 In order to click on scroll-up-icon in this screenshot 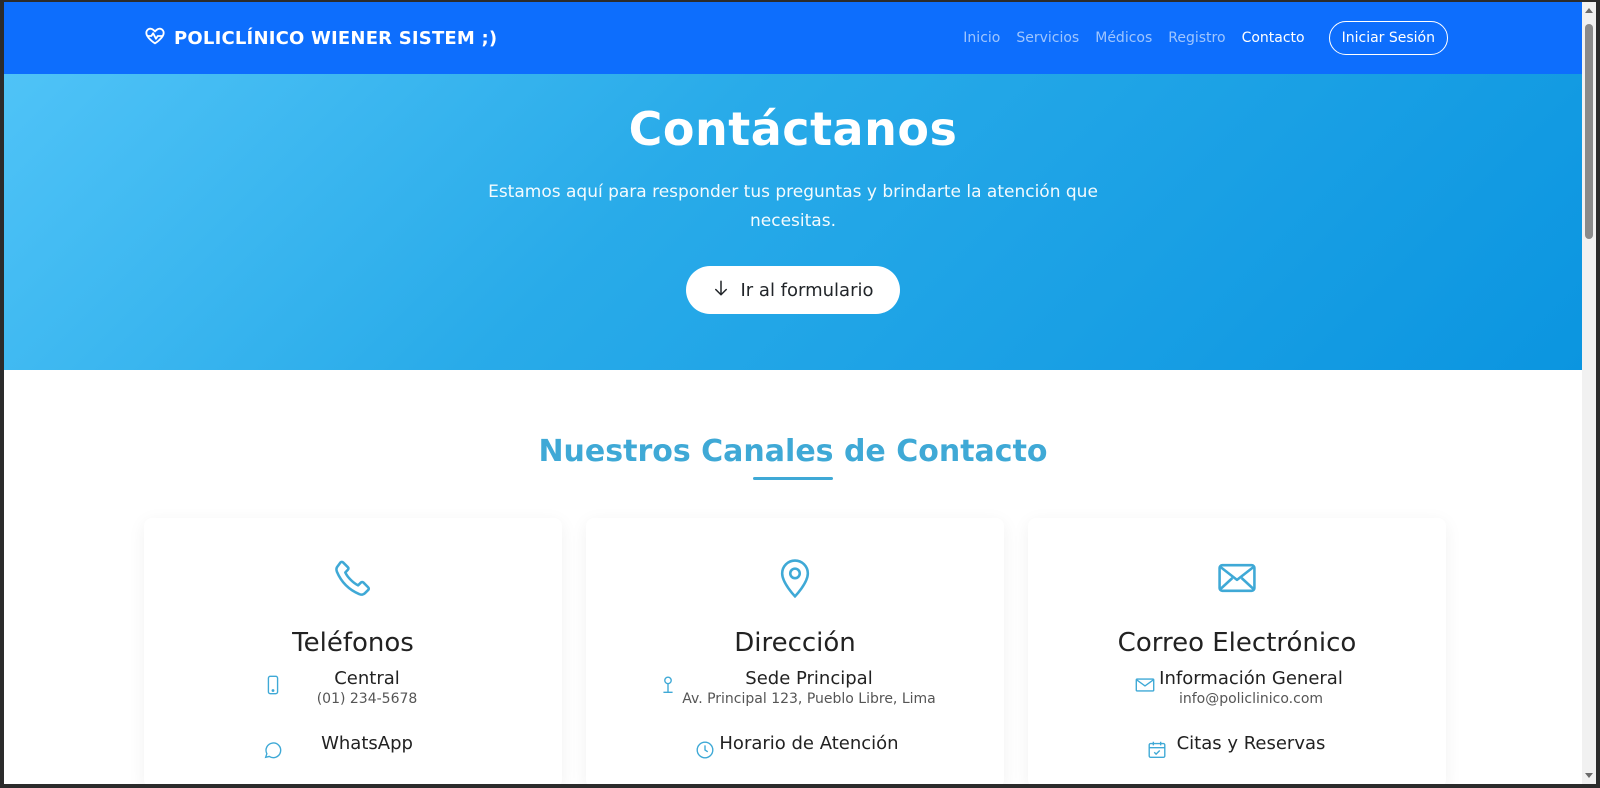, I will do `click(1589, 10)`.